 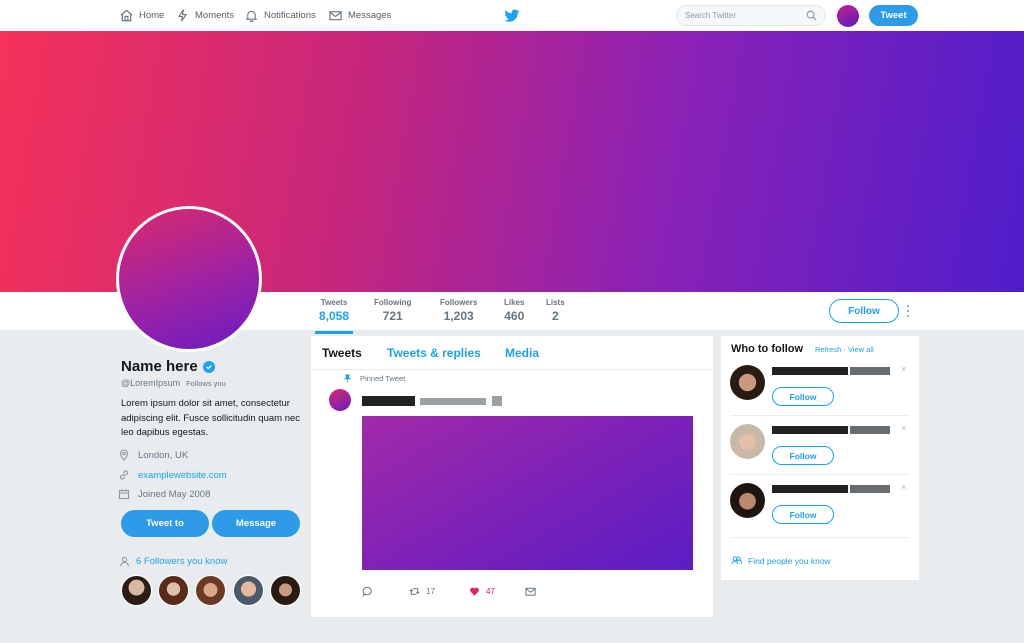 I want to click on stat-lists: Lists 2, so click(x=555, y=310).